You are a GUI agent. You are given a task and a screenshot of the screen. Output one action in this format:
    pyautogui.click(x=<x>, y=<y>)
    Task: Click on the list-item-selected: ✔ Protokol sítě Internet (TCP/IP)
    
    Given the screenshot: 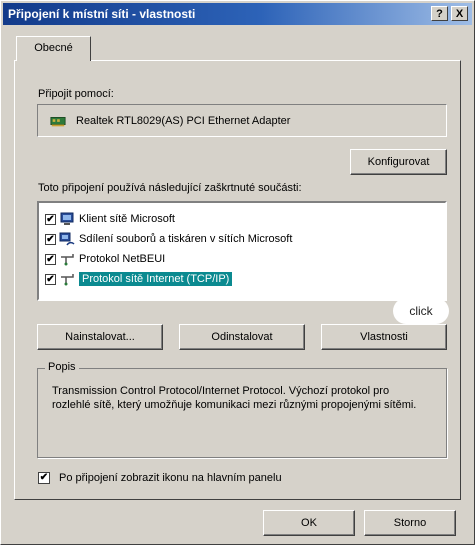 What is the action you would take?
    pyautogui.click(x=139, y=279)
    